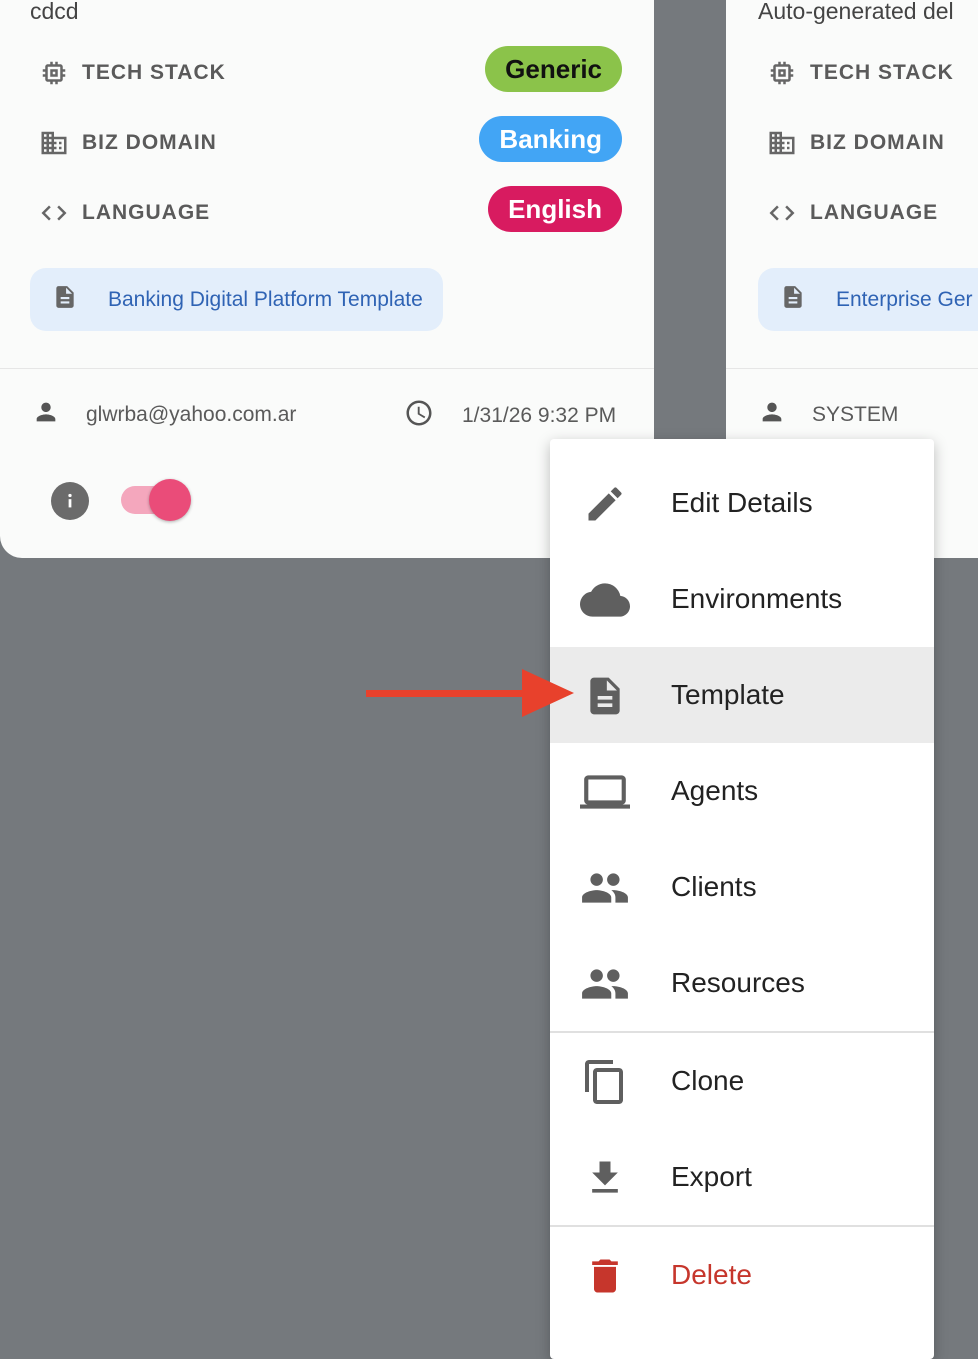 Image resolution: width=978 pixels, height=1359 pixels. I want to click on template-link: Banking Digital Platform Template, so click(236, 299).